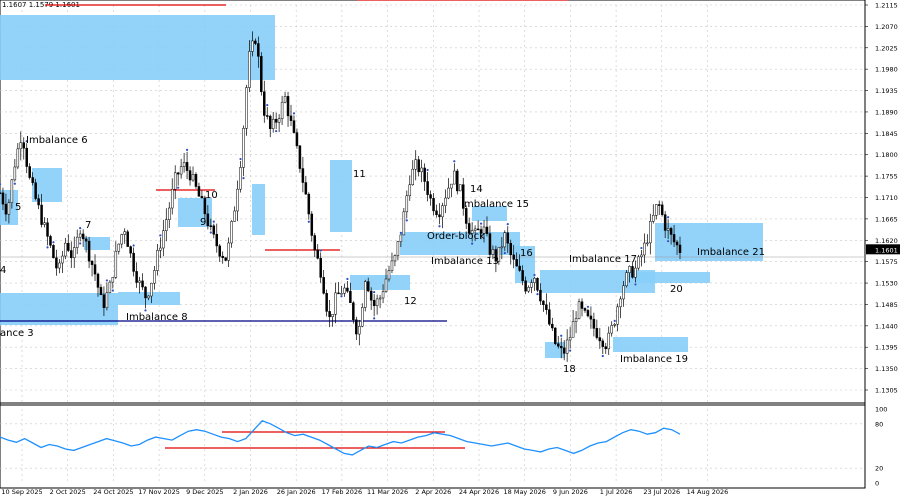  Describe the element at coordinates (526, 253) in the screenshot. I see `annotation-label: 16` at that location.